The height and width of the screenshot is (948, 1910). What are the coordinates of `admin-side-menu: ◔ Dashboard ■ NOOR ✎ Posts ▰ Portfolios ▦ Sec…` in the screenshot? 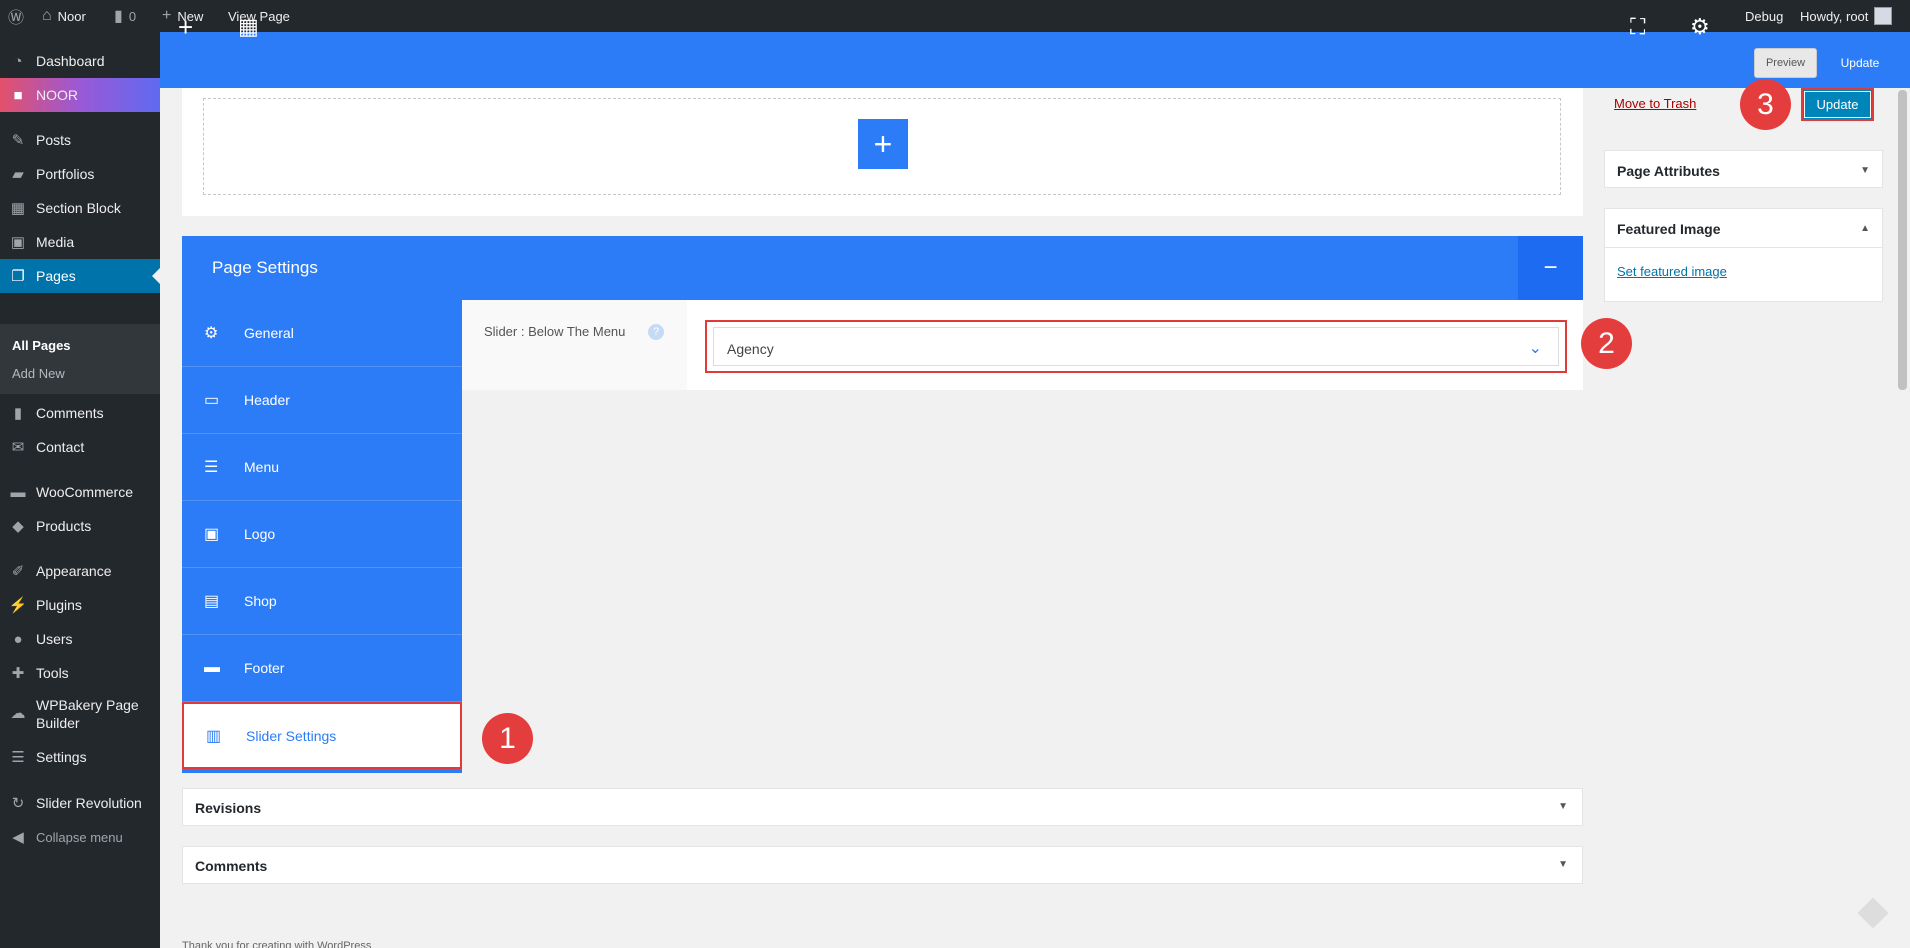 It's located at (80, 490).